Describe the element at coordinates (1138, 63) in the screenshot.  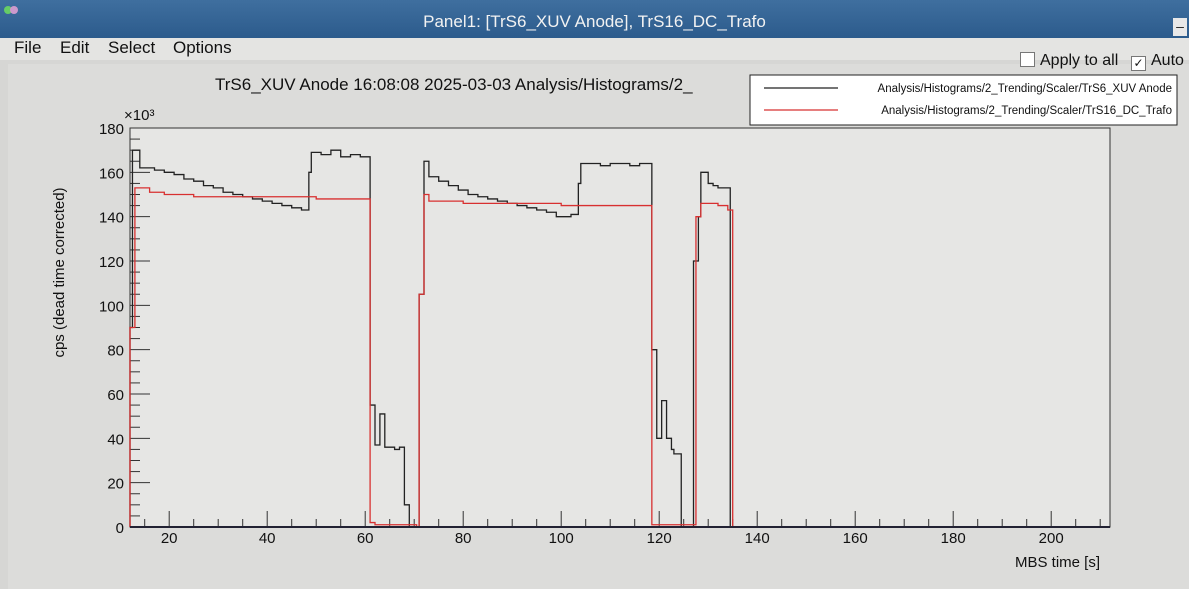
I see `check-icon: ✓` at that location.